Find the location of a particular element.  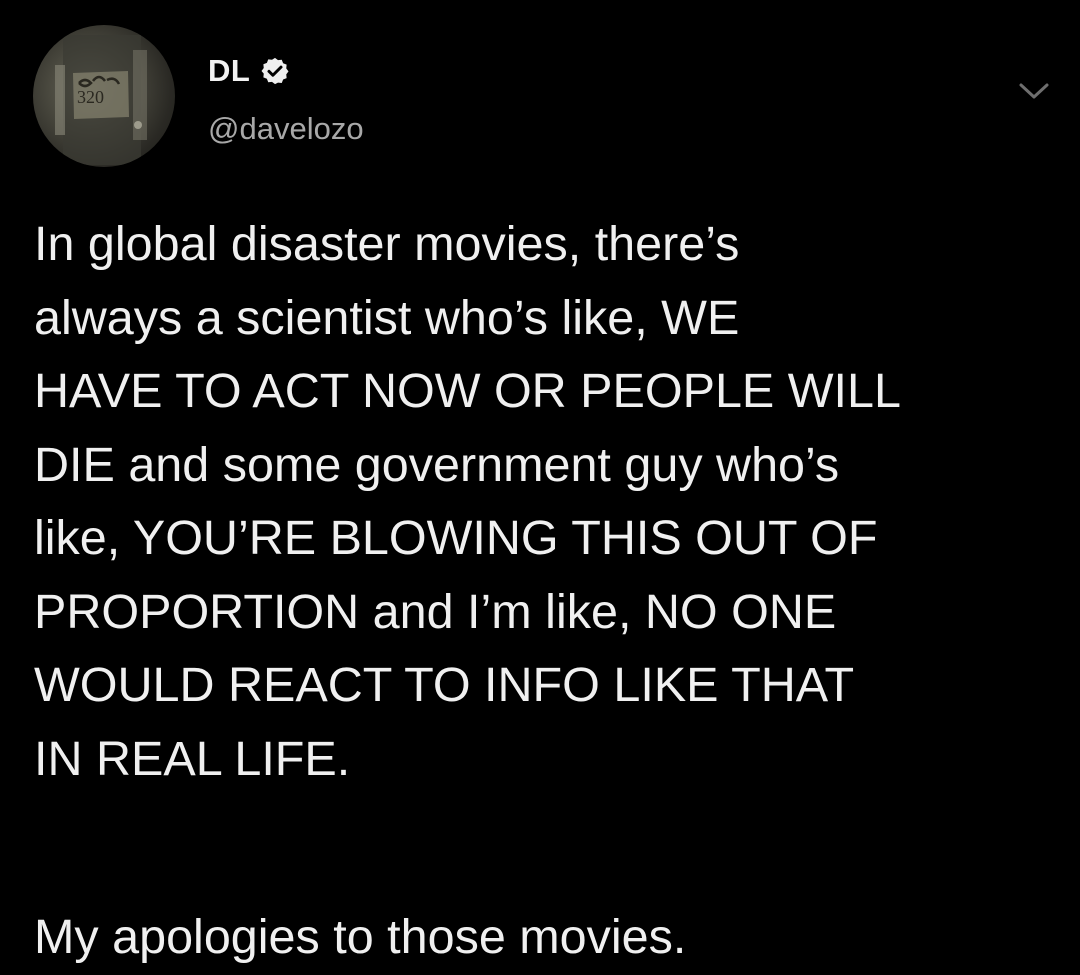

tweet-line: IN REAL LIFE. is located at coordinates (192, 758).